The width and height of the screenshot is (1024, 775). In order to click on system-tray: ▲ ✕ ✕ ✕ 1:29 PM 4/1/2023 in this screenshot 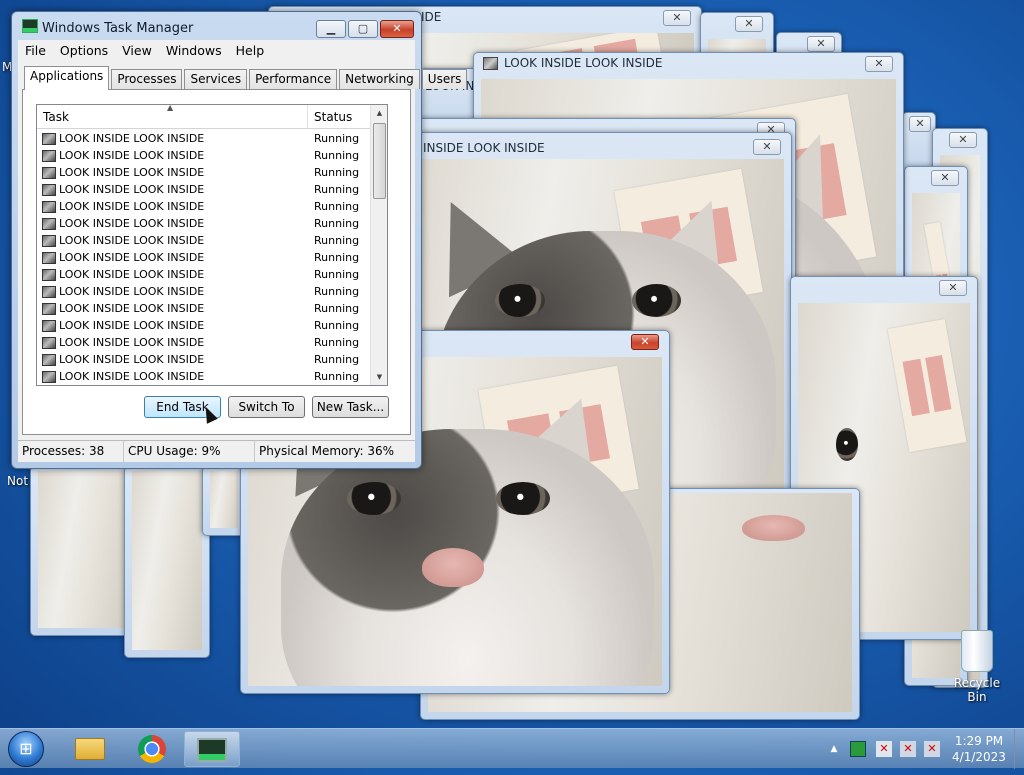, I will do `click(919, 749)`.